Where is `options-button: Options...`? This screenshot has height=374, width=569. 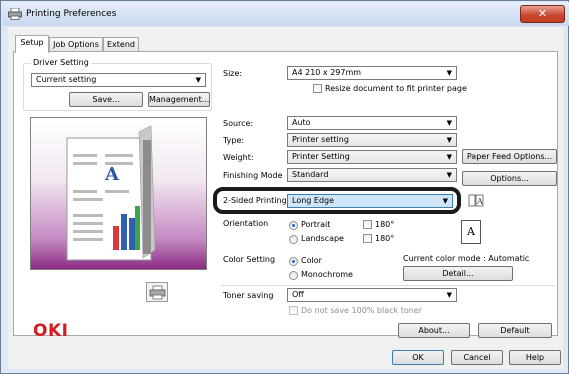
options-button: Options... is located at coordinates (509, 178).